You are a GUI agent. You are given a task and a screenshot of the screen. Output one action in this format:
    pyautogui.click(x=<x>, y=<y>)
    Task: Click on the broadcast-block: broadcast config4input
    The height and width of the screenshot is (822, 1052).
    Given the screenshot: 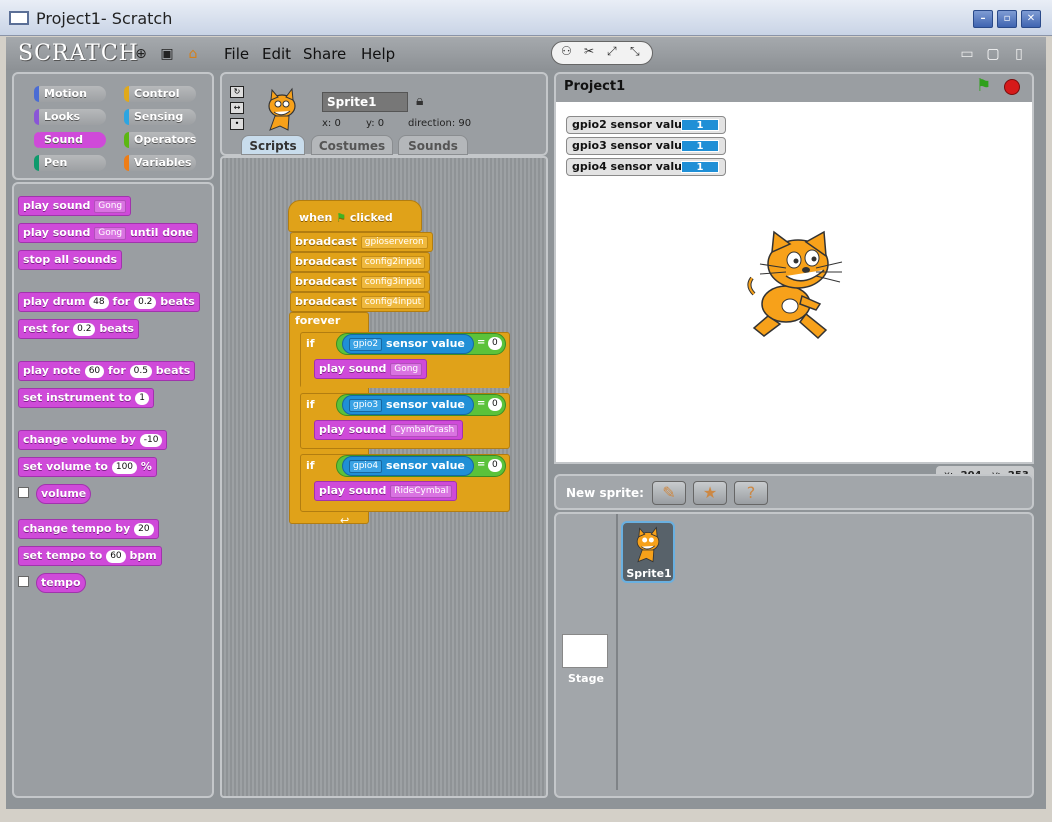 What is the action you would take?
    pyautogui.click(x=360, y=302)
    